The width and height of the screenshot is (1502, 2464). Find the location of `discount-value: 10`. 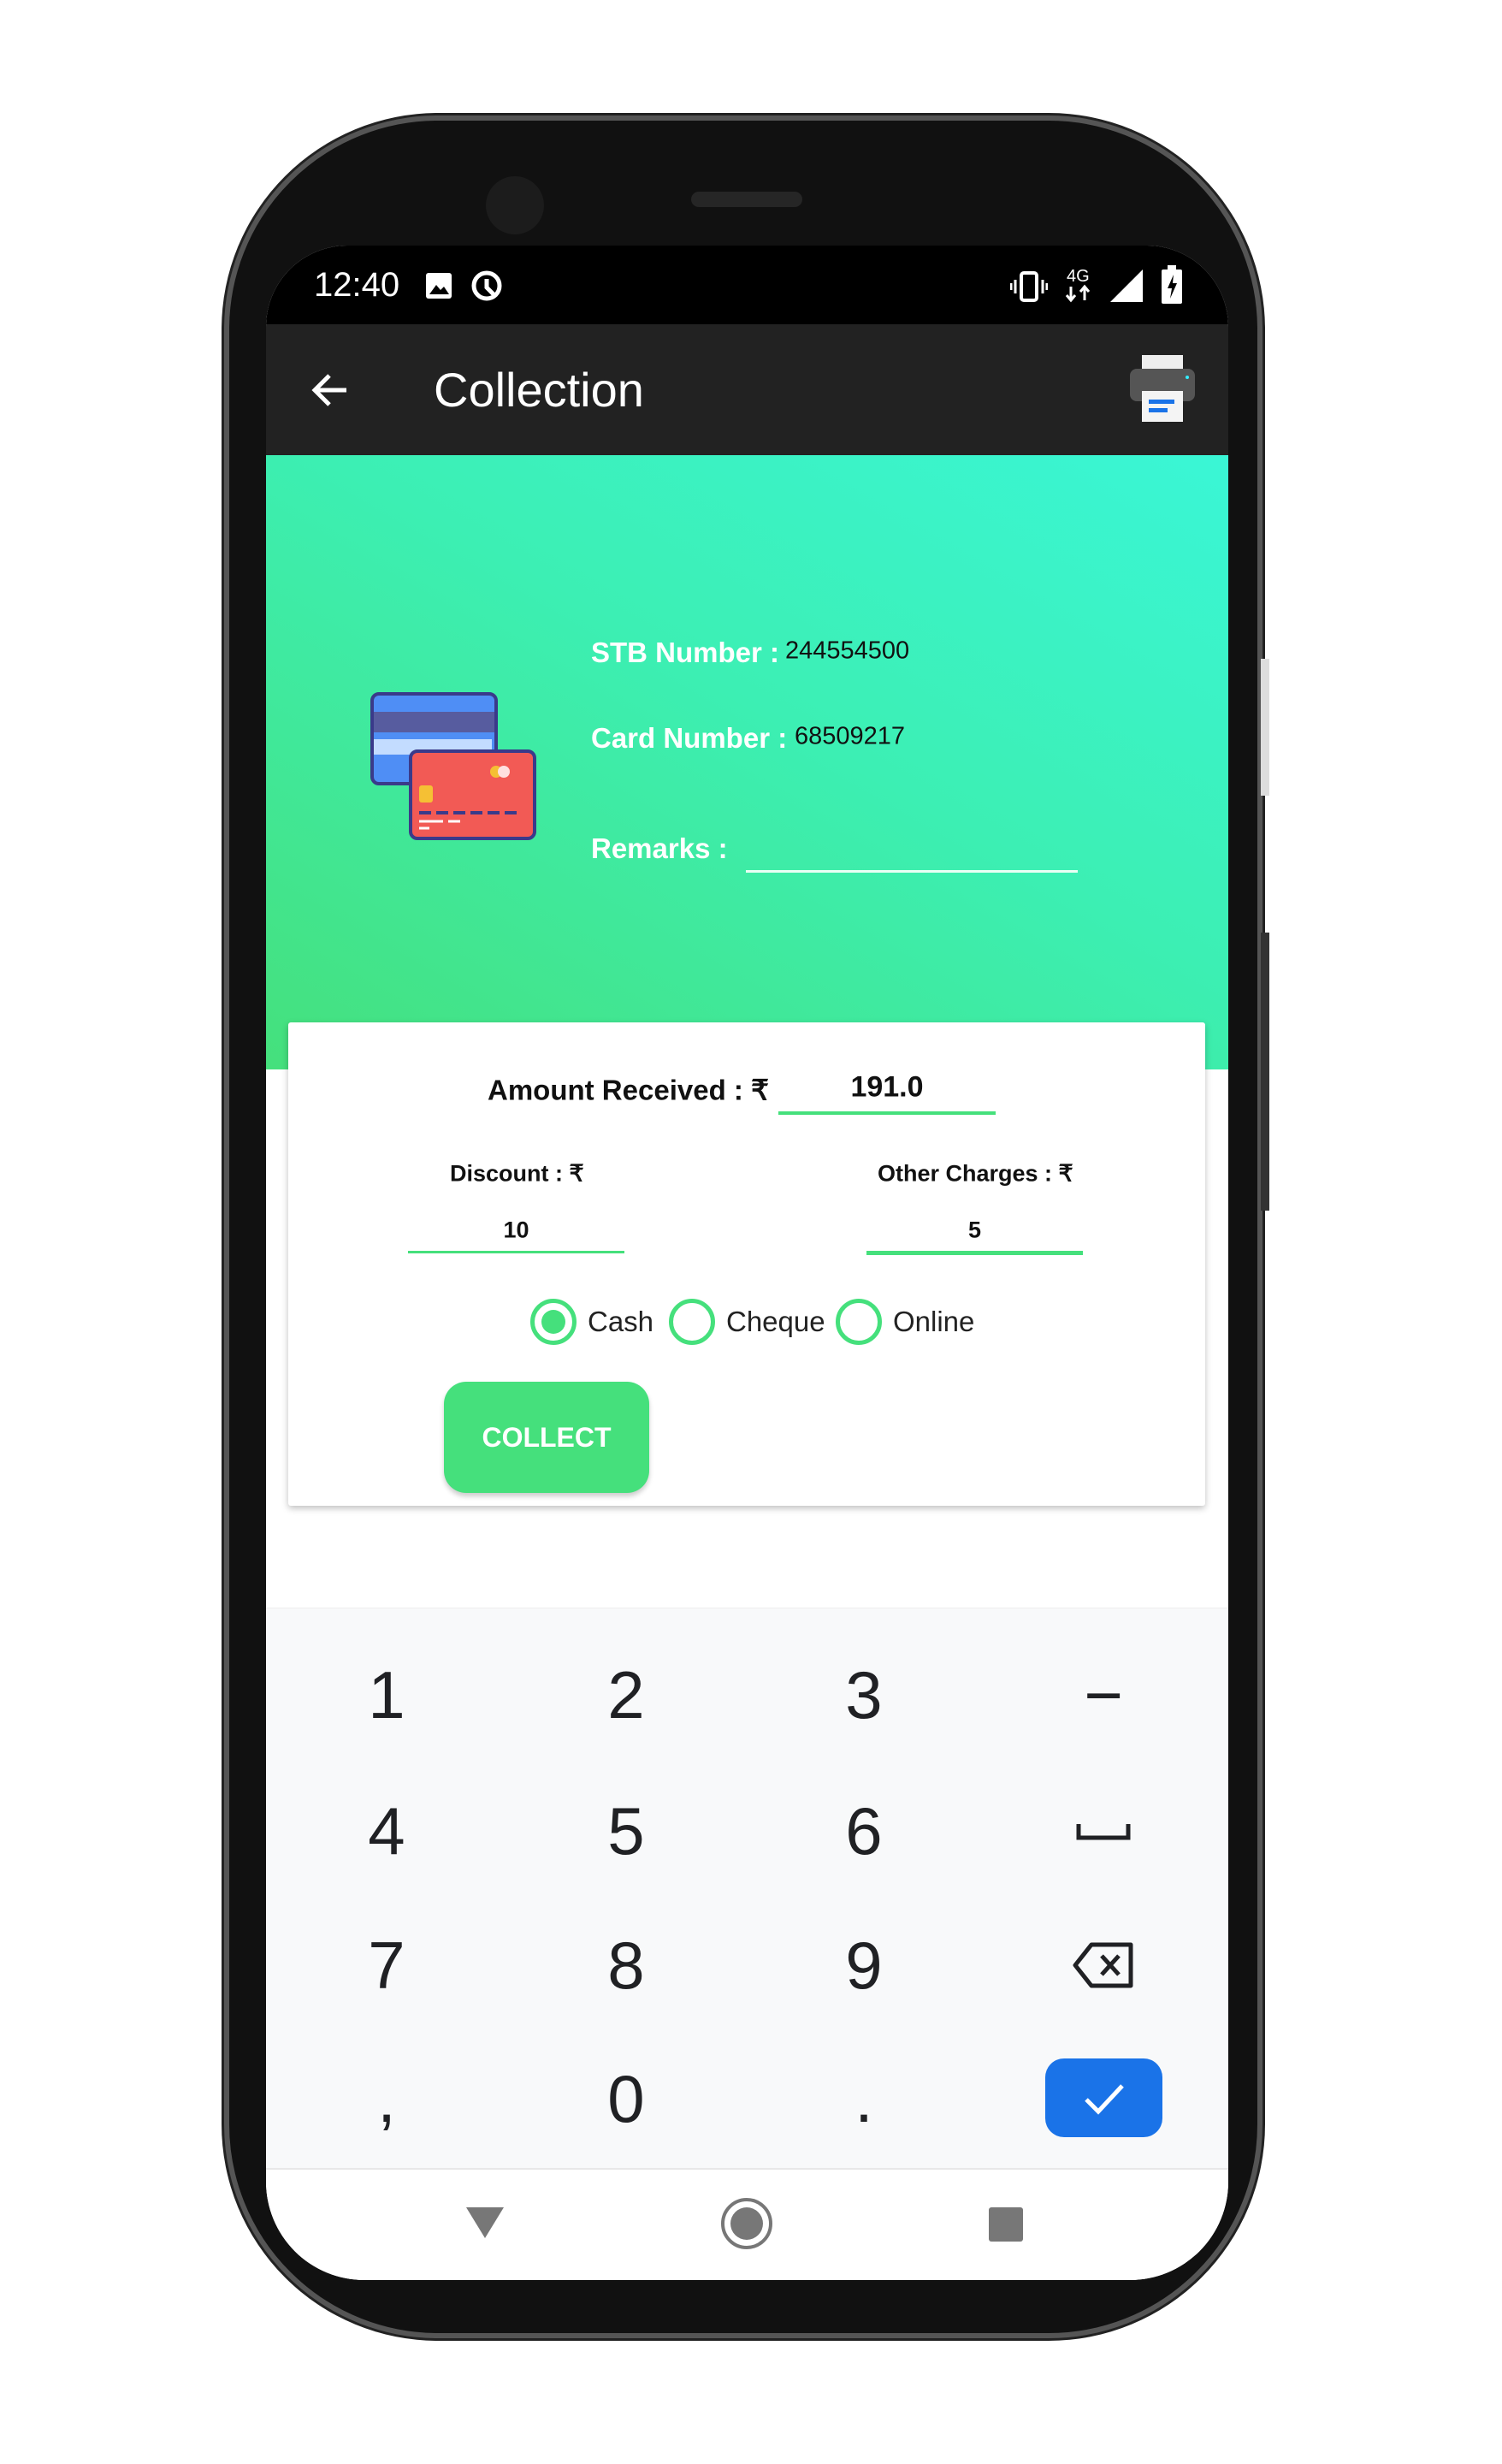

discount-value: 10 is located at coordinates (516, 1230).